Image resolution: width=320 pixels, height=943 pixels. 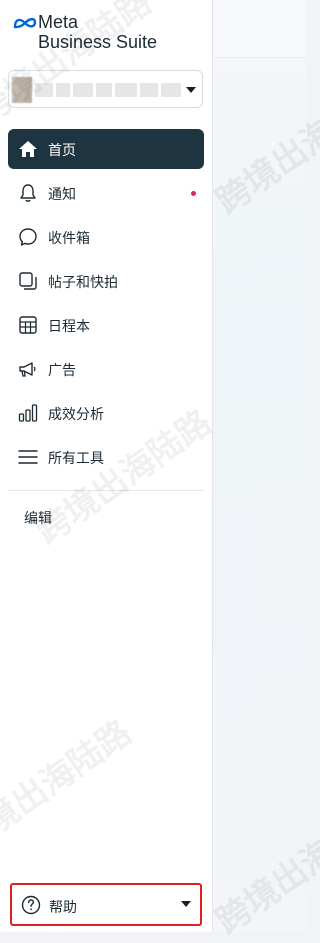 I want to click on meta-logo: Meta Business Suite, so click(x=107, y=33).